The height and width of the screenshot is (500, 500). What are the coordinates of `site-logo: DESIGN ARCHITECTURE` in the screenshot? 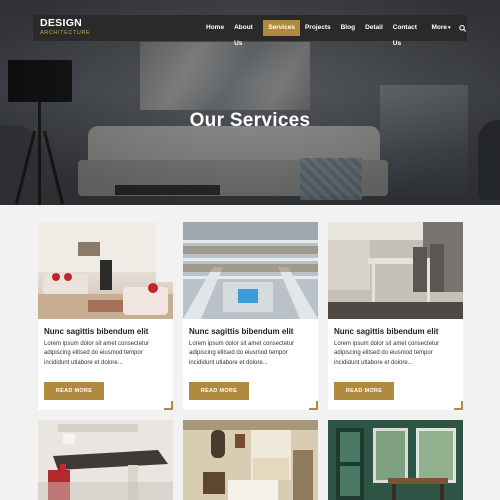 It's located at (65, 27).